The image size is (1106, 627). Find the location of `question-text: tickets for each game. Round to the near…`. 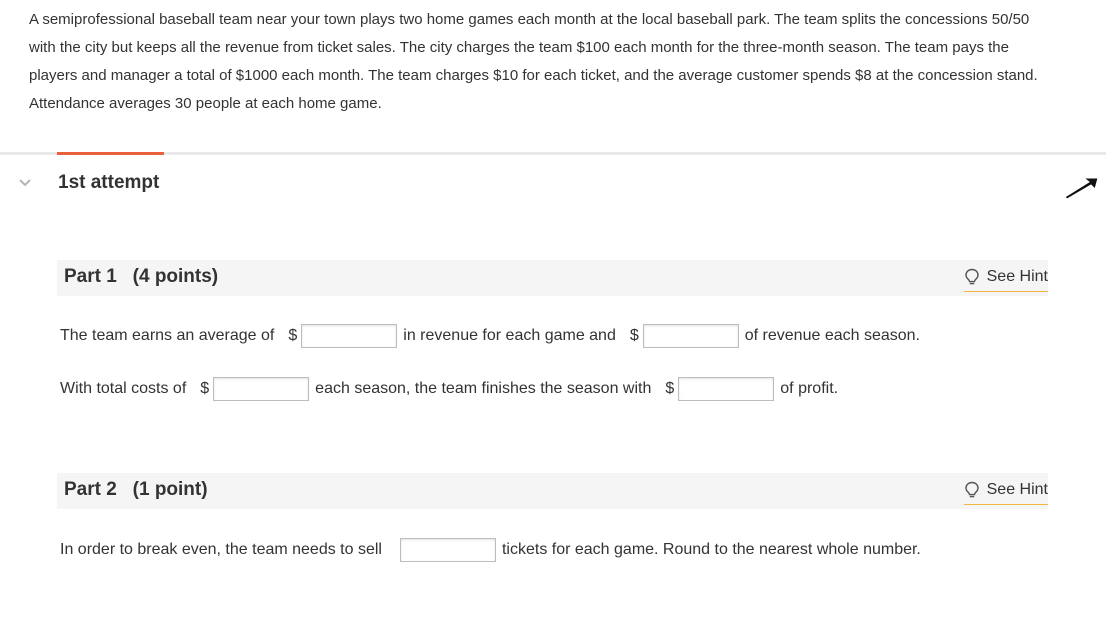

question-text: tickets for each game. Round to the near… is located at coordinates (711, 549).